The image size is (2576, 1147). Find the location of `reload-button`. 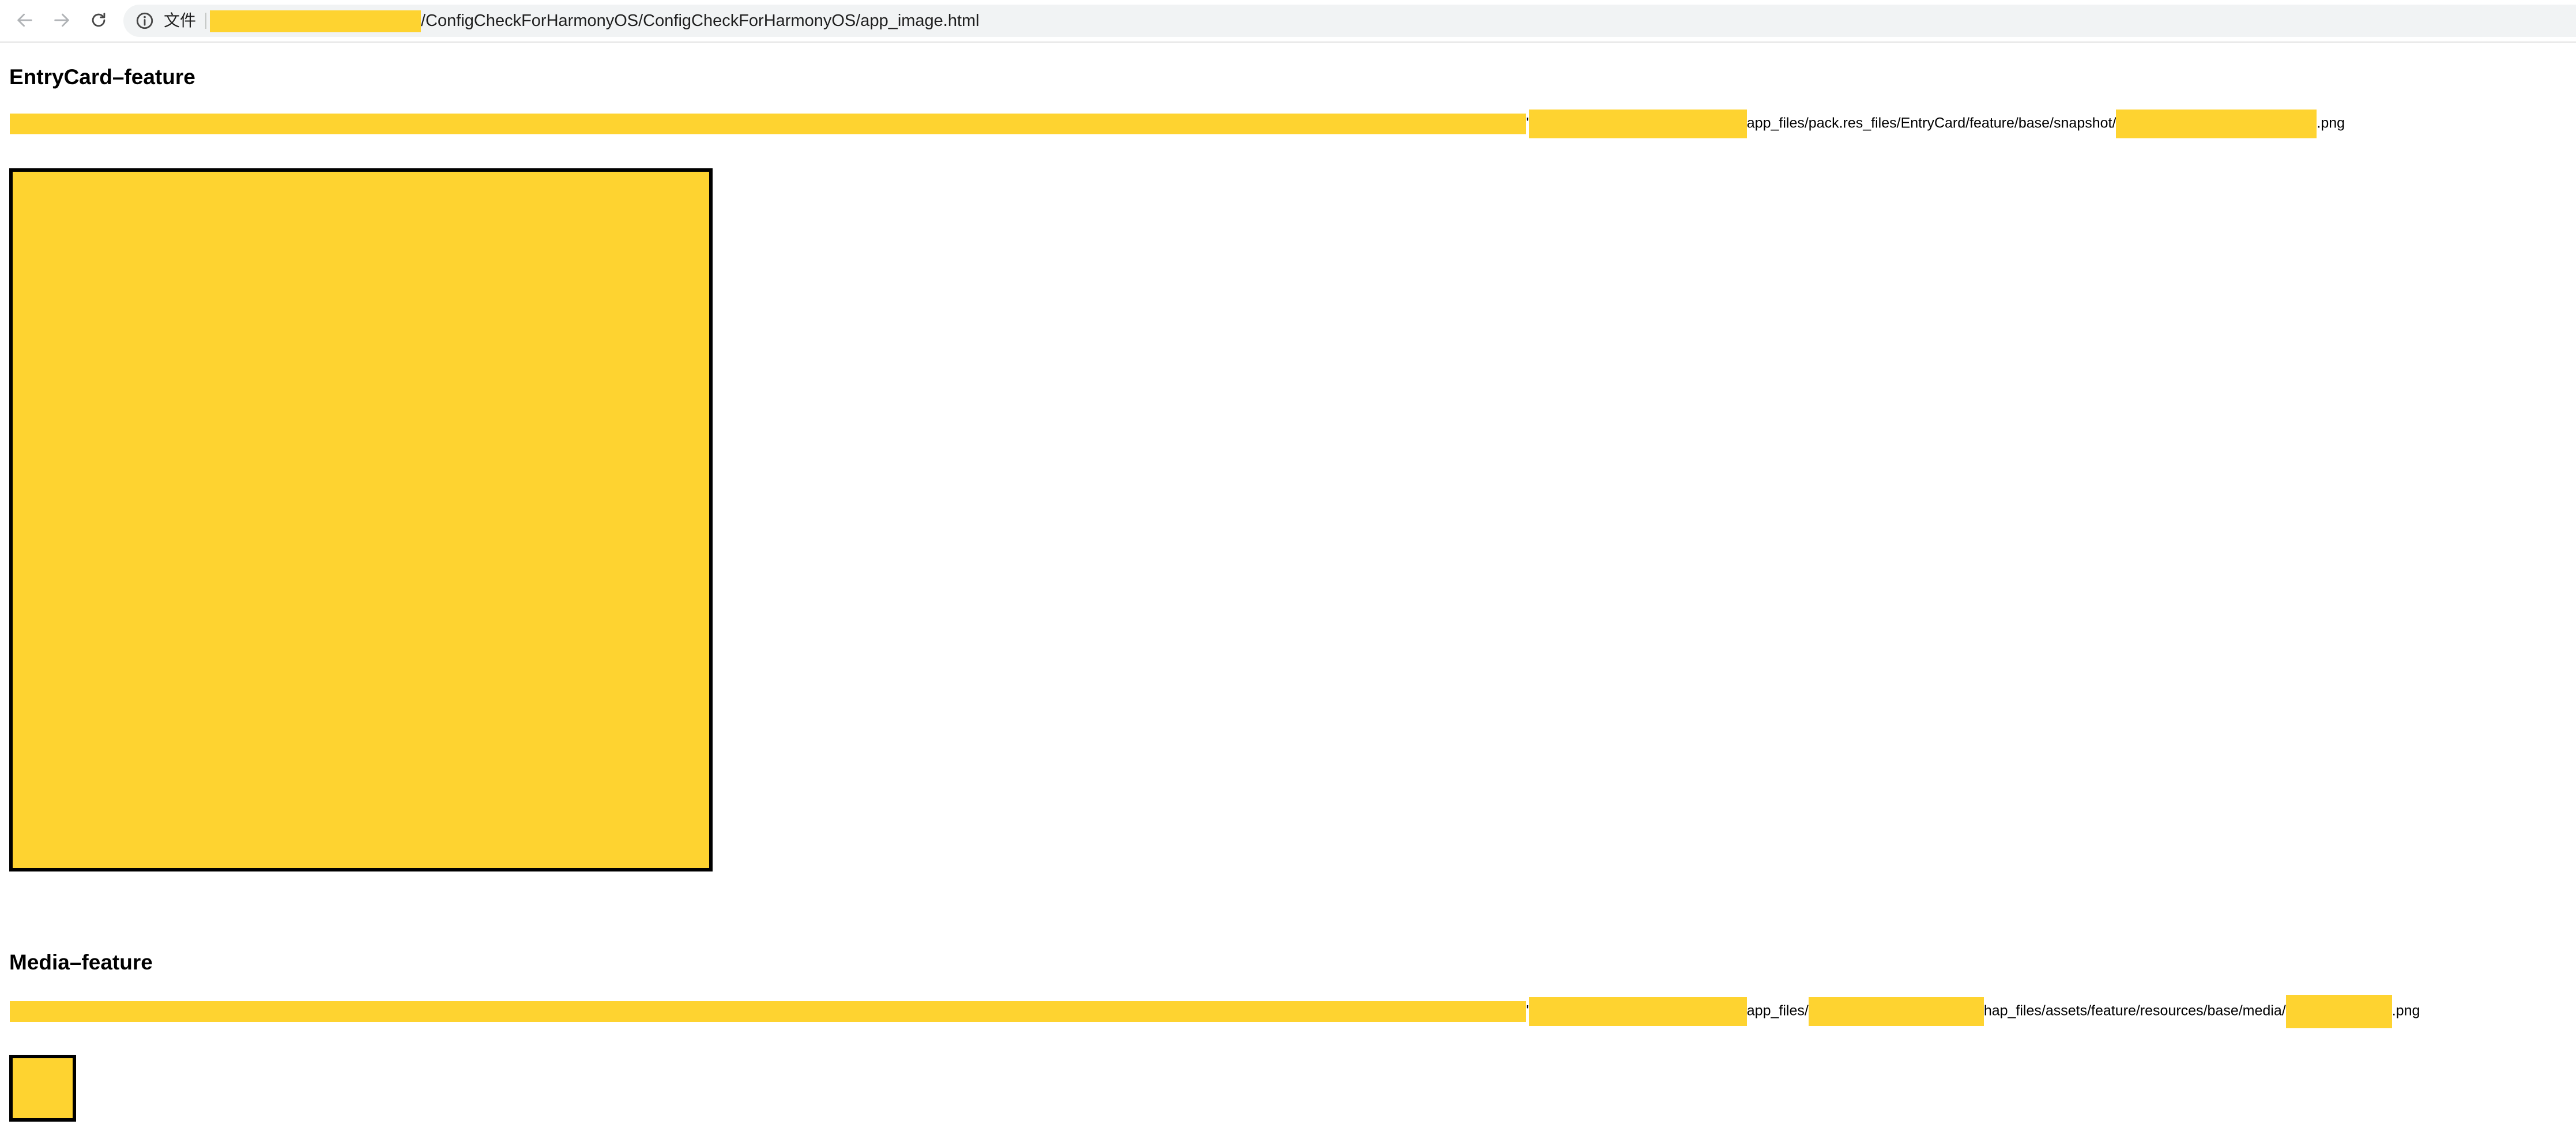

reload-button is located at coordinates (98, 20).